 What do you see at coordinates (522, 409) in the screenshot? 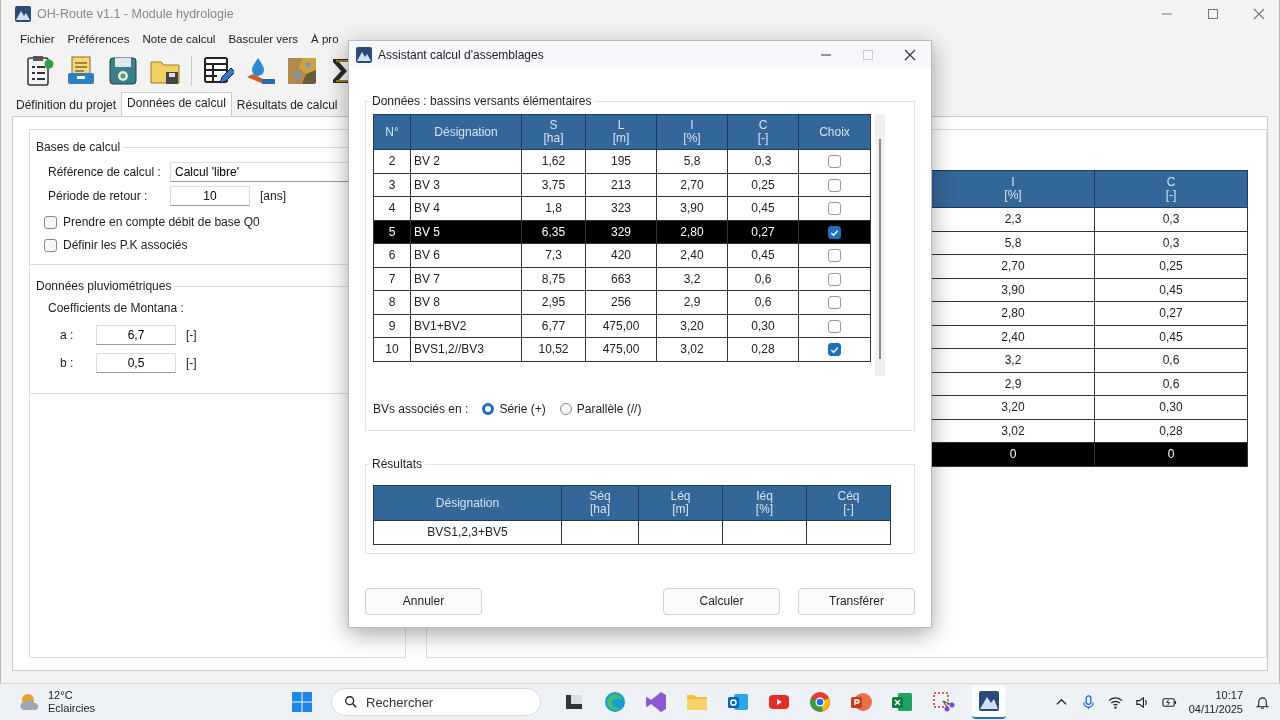
I see `radio-label: Série (+)` at bounding box center [522, 409].